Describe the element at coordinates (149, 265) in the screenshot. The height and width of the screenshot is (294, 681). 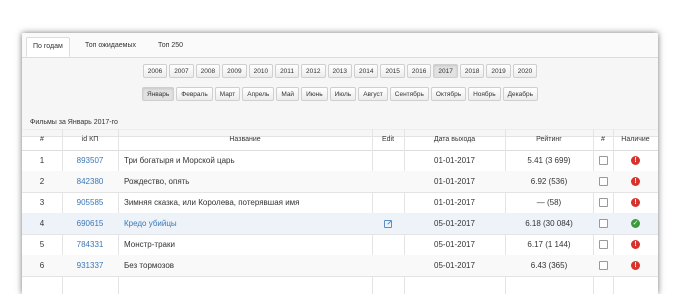
I see `film-title: Без тормозов` at that location.